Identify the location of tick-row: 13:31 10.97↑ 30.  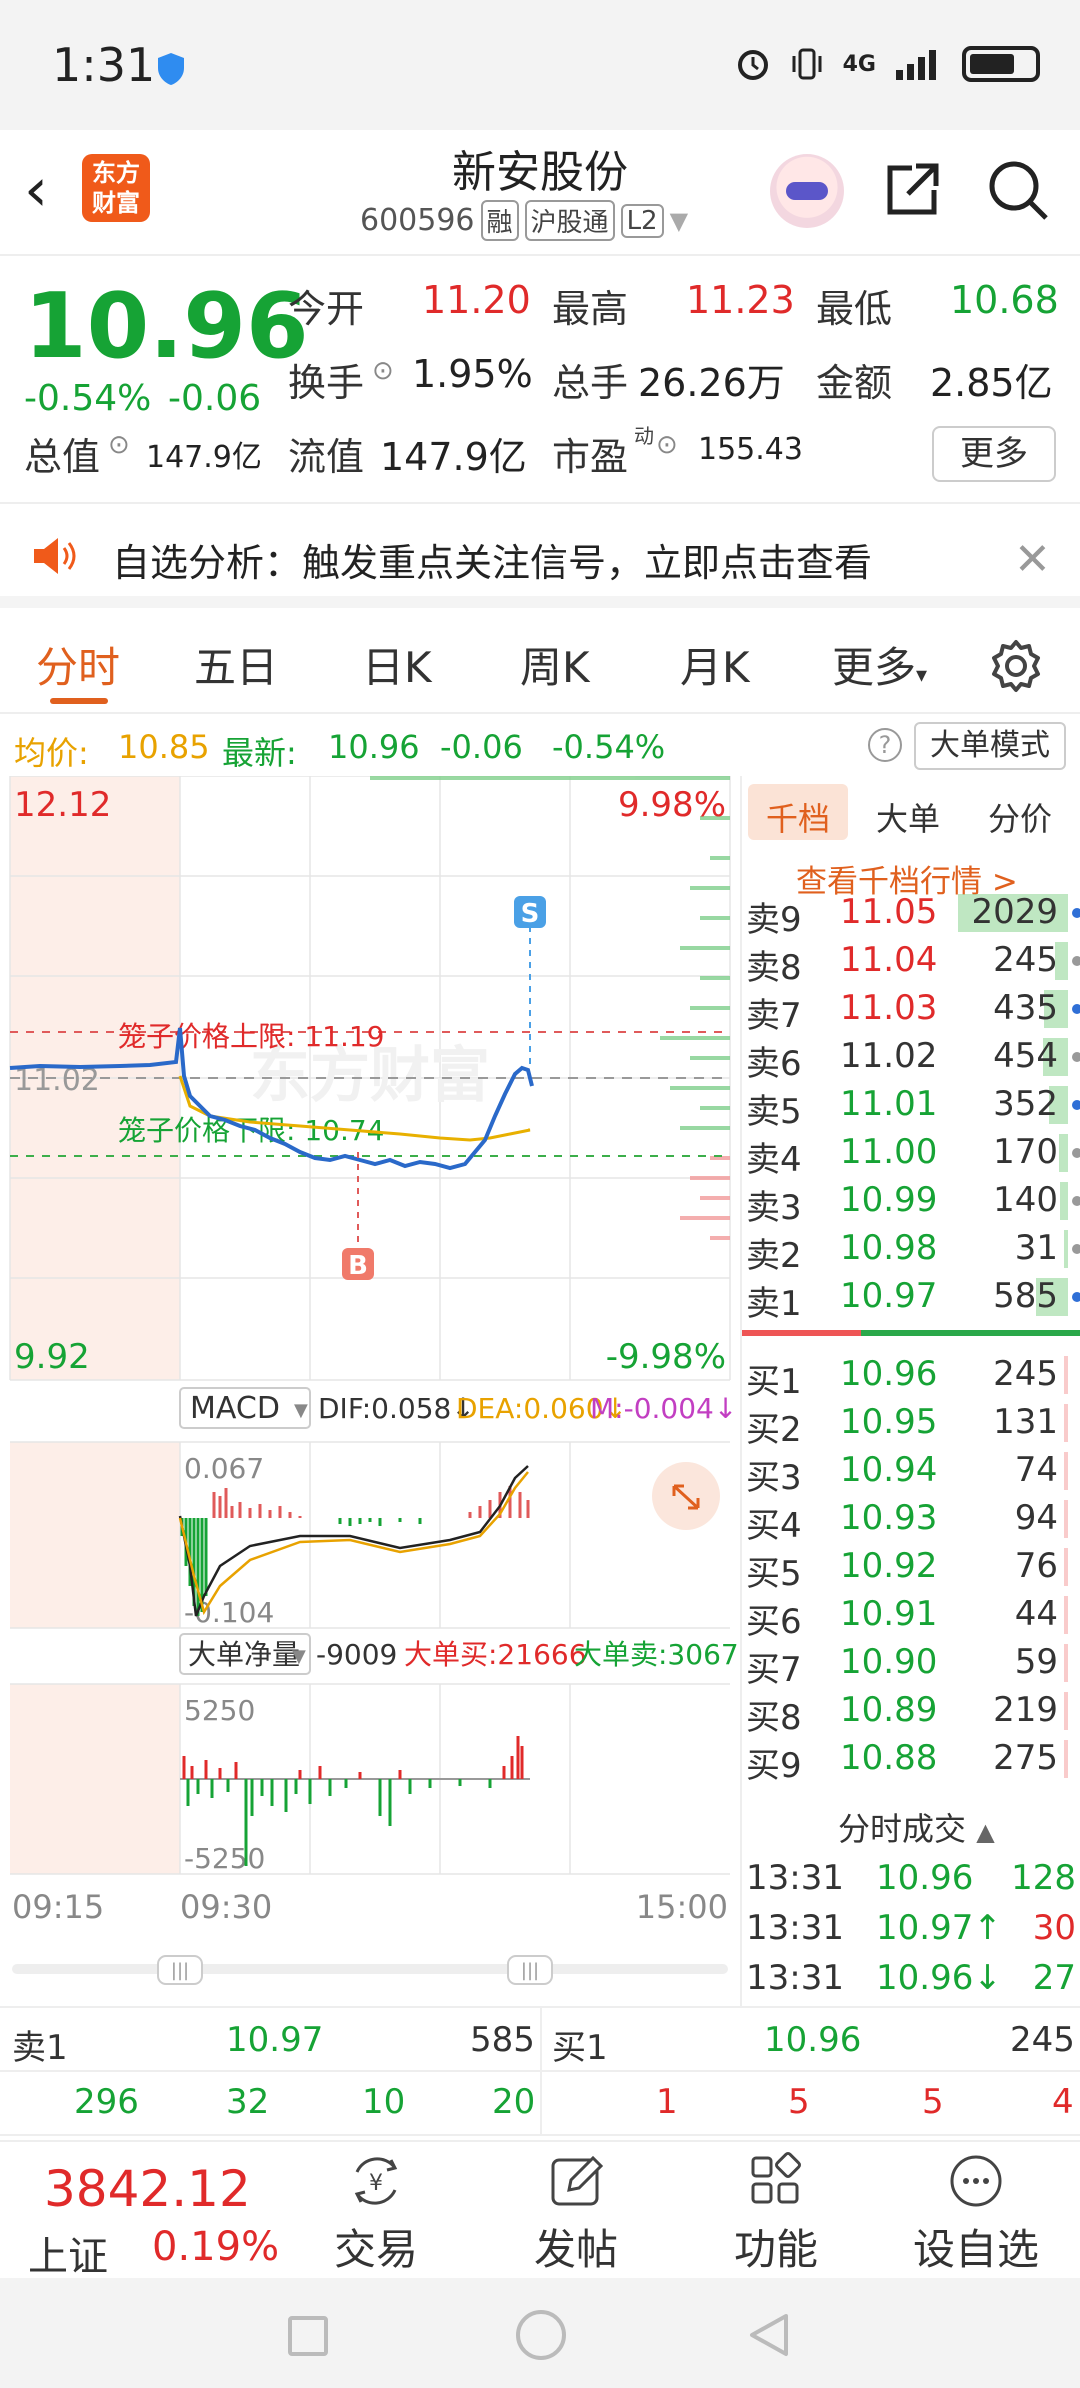
(911, 1928).